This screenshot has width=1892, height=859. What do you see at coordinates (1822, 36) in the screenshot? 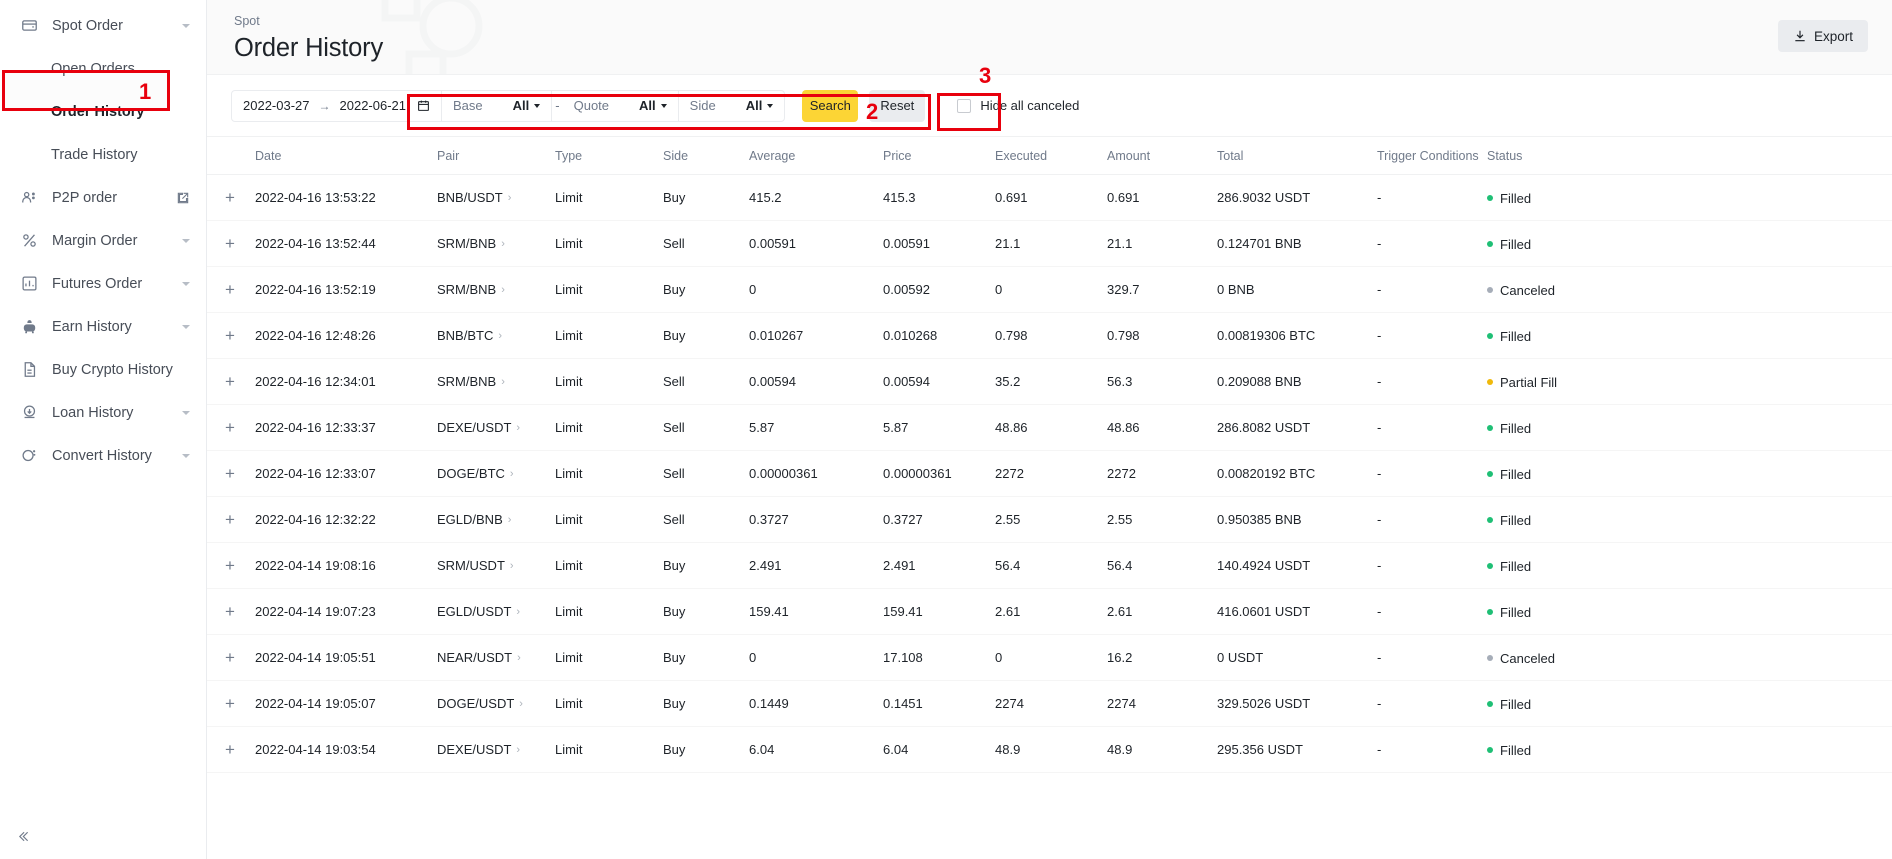
I see `export-button: Export` at bounding box center [1822, 36].